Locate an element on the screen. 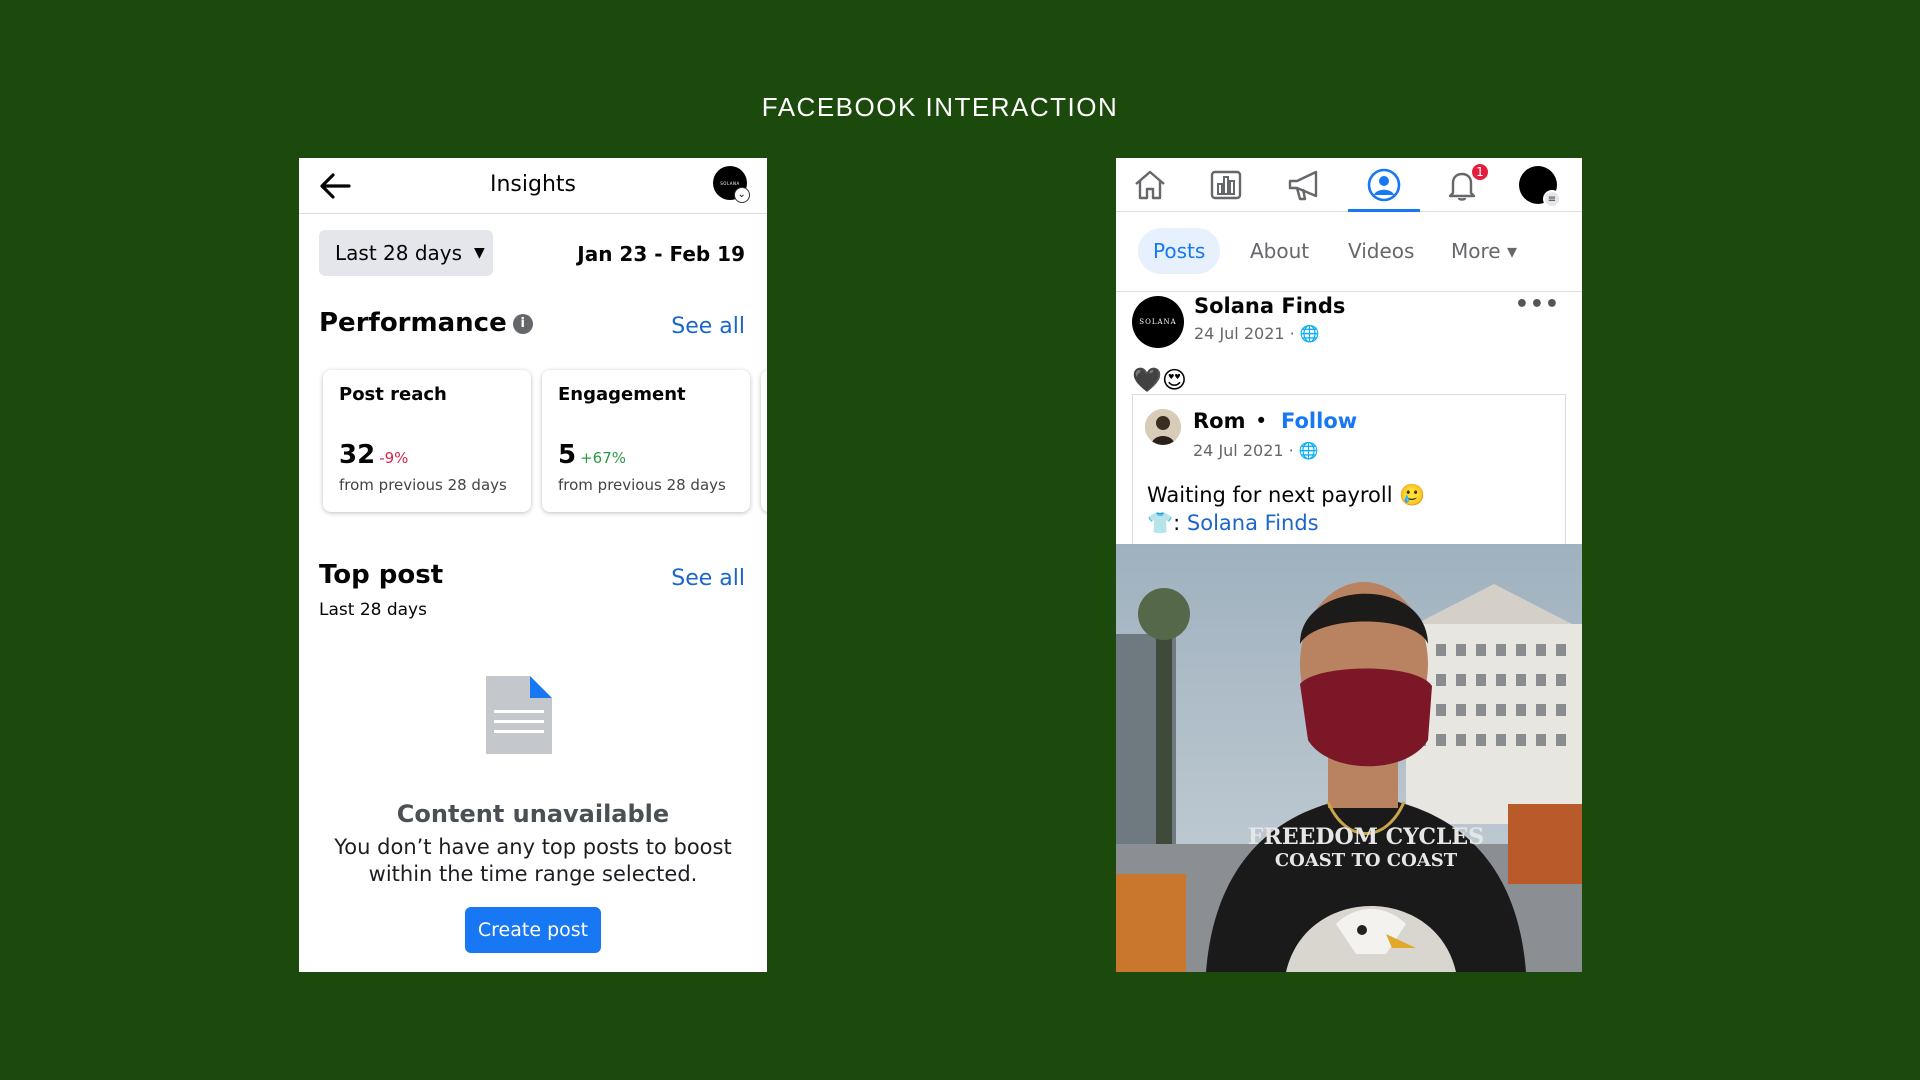 The width and height of the screenshot is (1920, 1080). nav-ads is located at coordinates (1304, 185).